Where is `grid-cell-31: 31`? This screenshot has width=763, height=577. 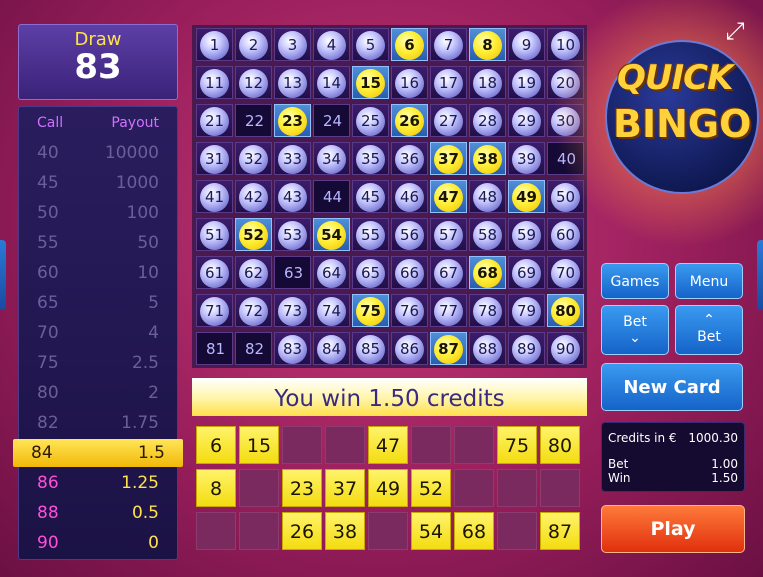 grid-cell-31: 31 is located at coordinates (214, 158).